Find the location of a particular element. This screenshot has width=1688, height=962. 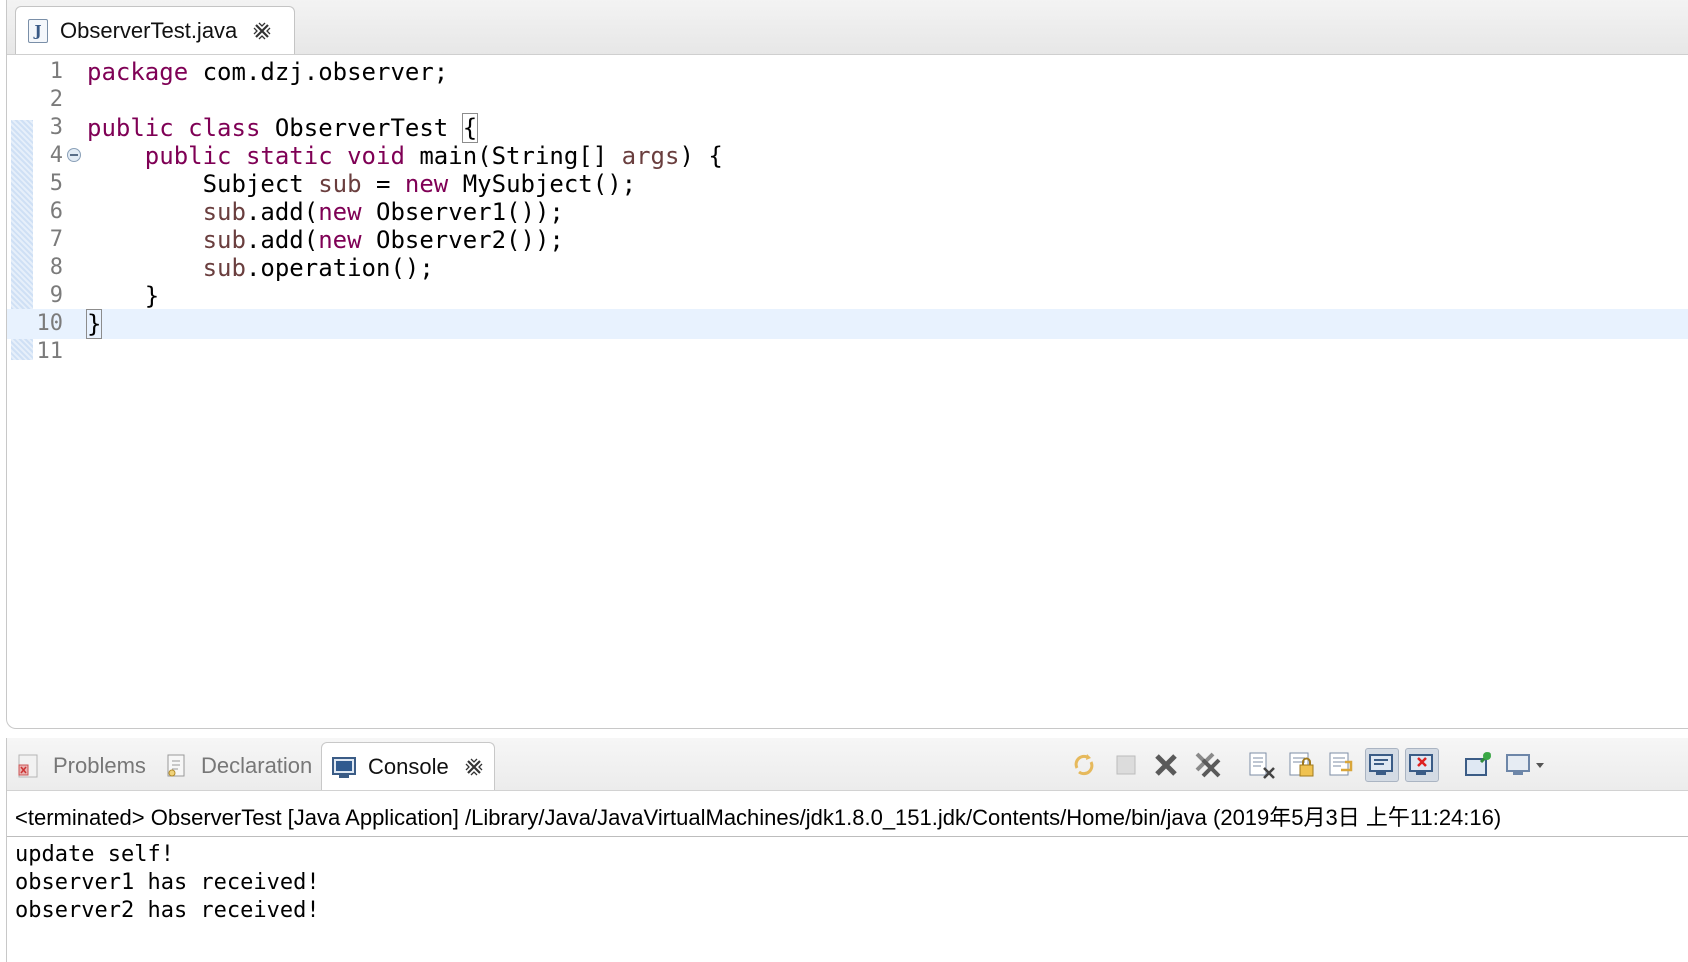

code-token: ) { is located at coordinates (701, 156).